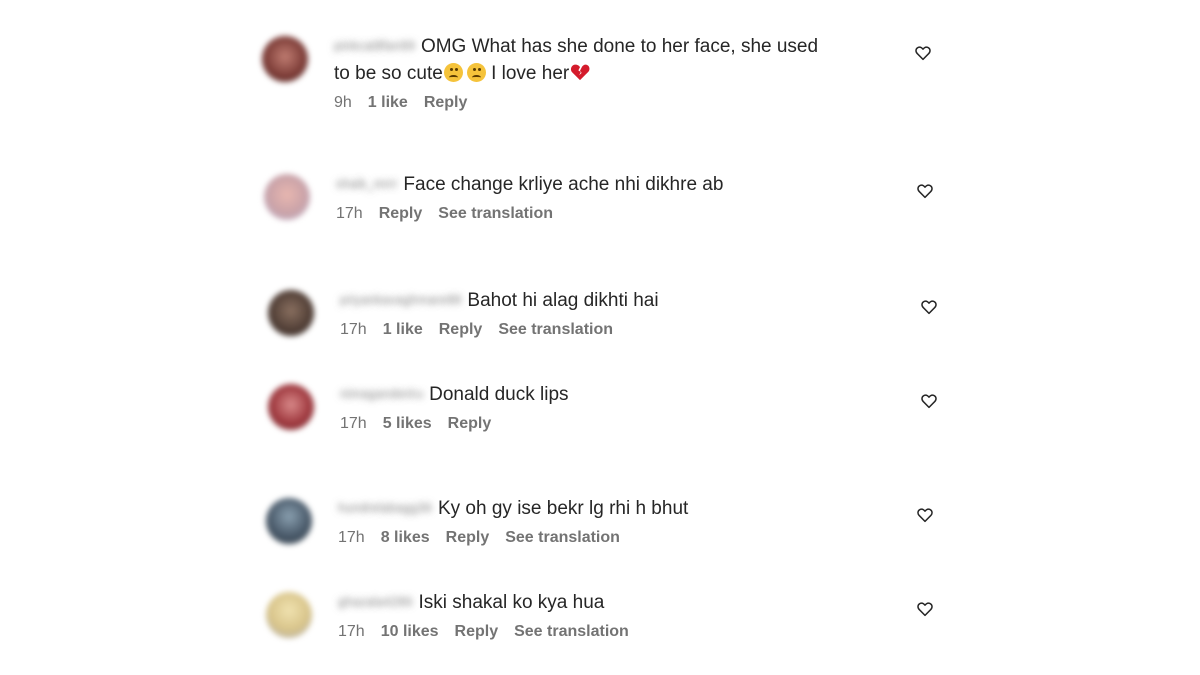 This screenshot has height=675, width=1200. What do you see at coordinates (381, 393) in the screenshot?
I see `comment-username: nimaganderiru` at bounding box center [381, 393].